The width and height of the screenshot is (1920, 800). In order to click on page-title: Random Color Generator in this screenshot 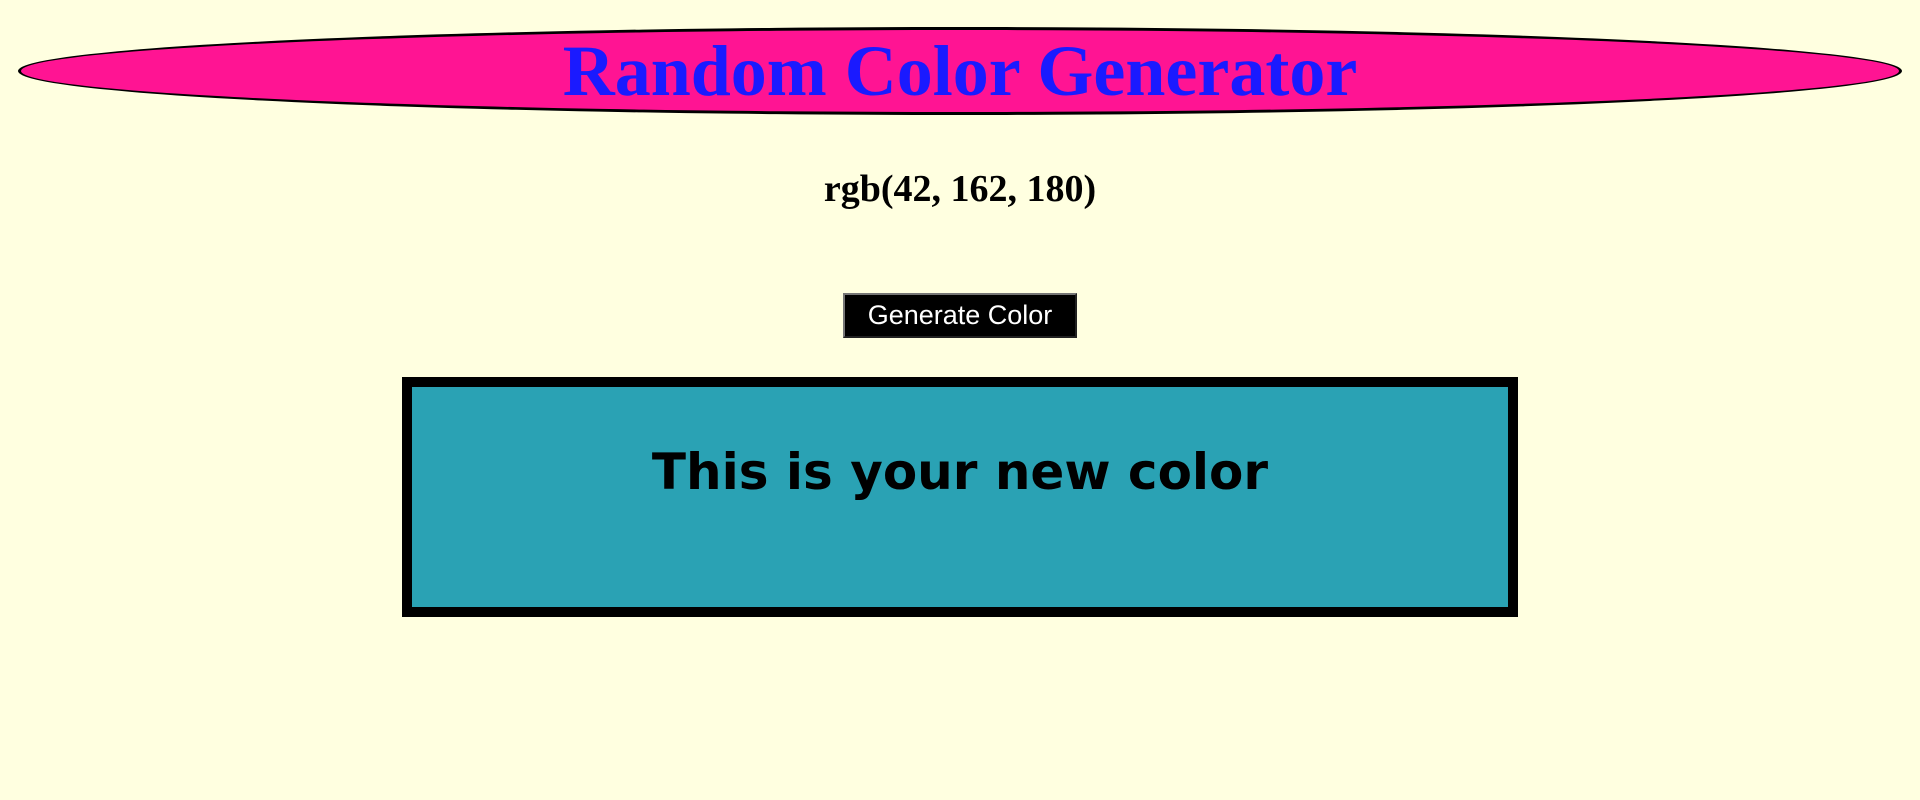, I will do `click(960, 71)`.